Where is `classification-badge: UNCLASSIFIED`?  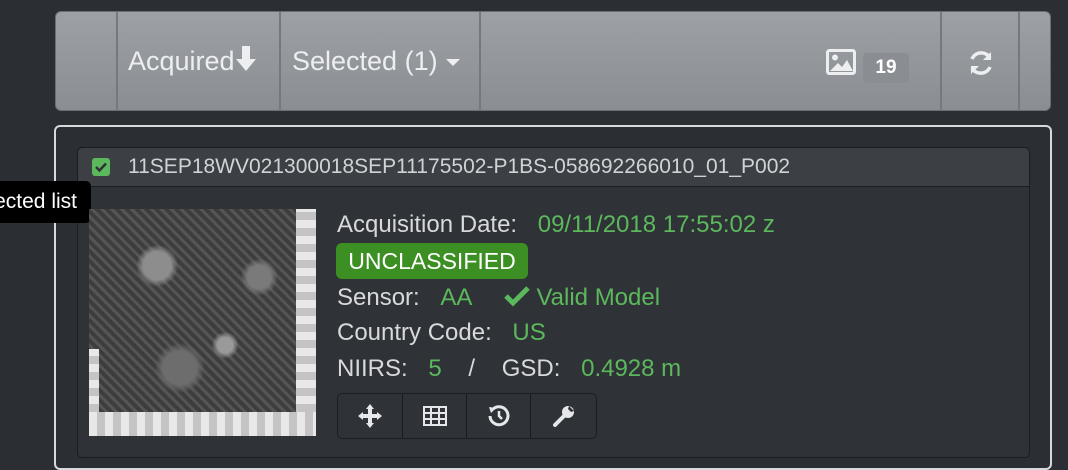
classification-badge: UNCLASSIFIED is located at coordinates (432, 261).